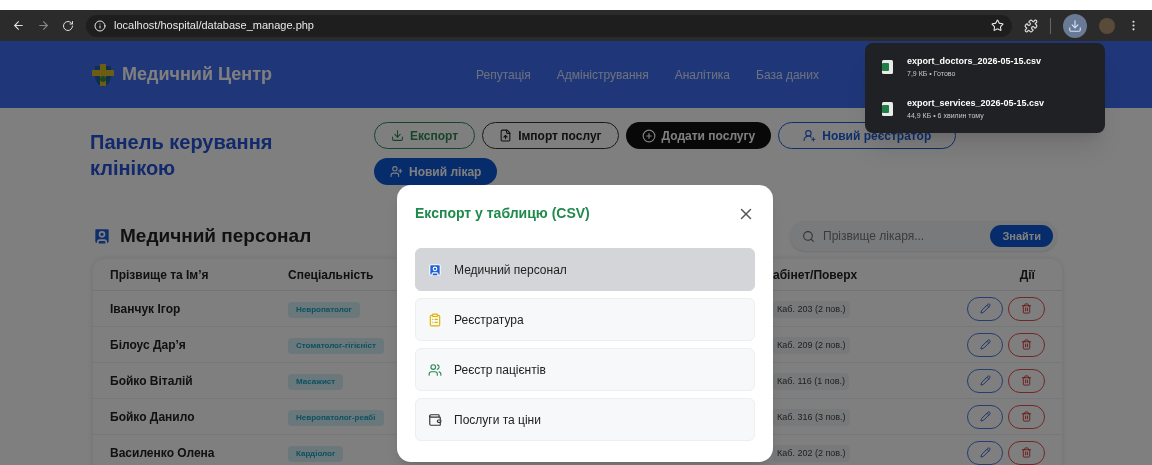 This screenshot has height=465, width=1152. What do you see at coordinates (811, 417) in the screenshot?
I see `room-tag: Каб. 316 (3 пов.)` at bounding box center [811, 417].